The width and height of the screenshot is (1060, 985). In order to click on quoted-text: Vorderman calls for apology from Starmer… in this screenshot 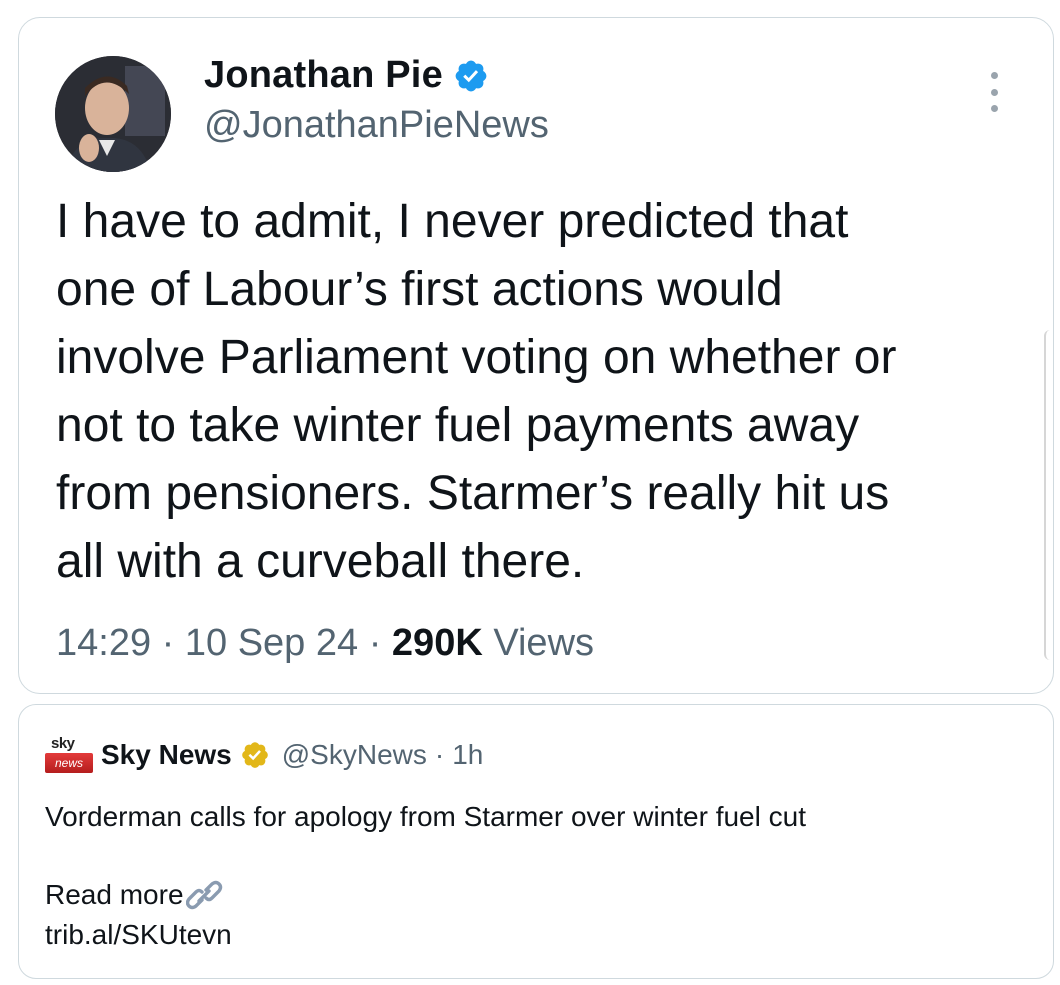, I will do `click(425, 816)`.